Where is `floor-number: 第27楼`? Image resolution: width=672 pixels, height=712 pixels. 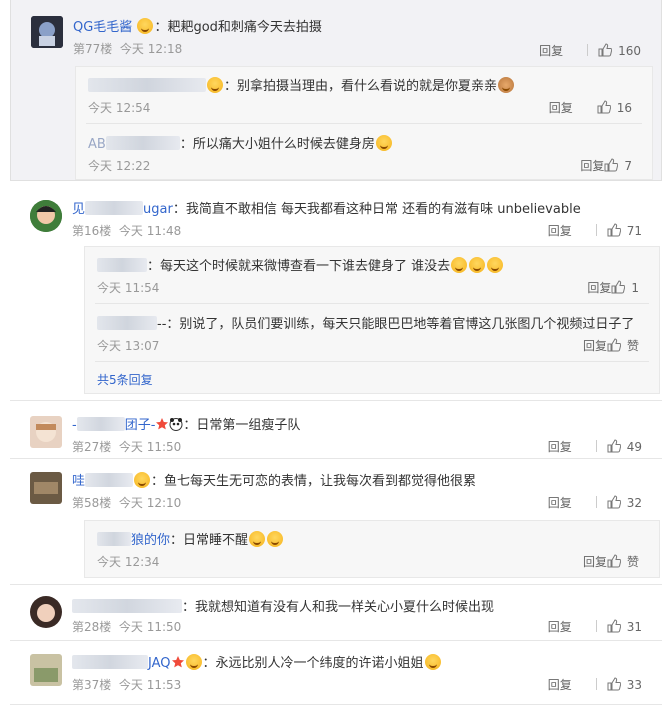 floor-number: 第27楼 is located at coordinates (92, 447).